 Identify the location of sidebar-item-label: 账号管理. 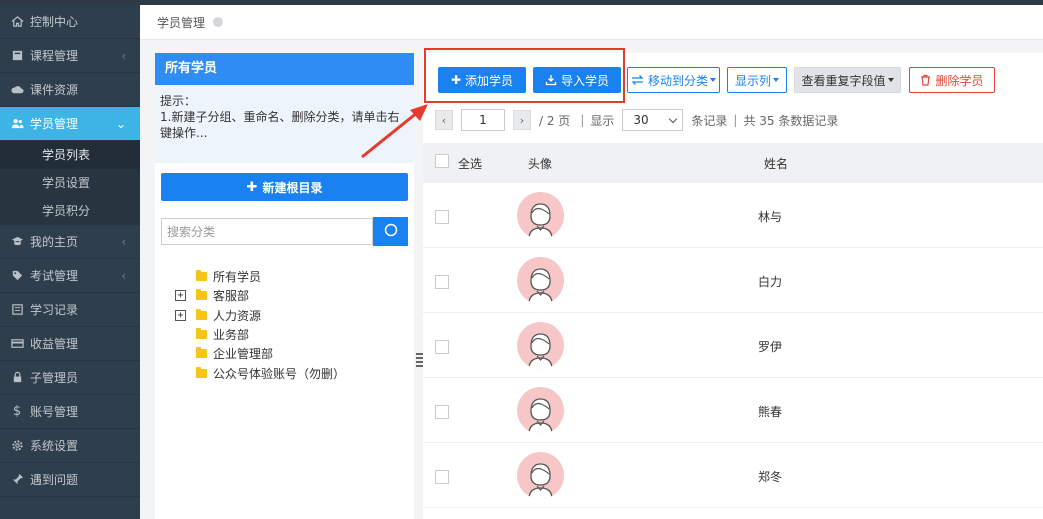
(54, 412).